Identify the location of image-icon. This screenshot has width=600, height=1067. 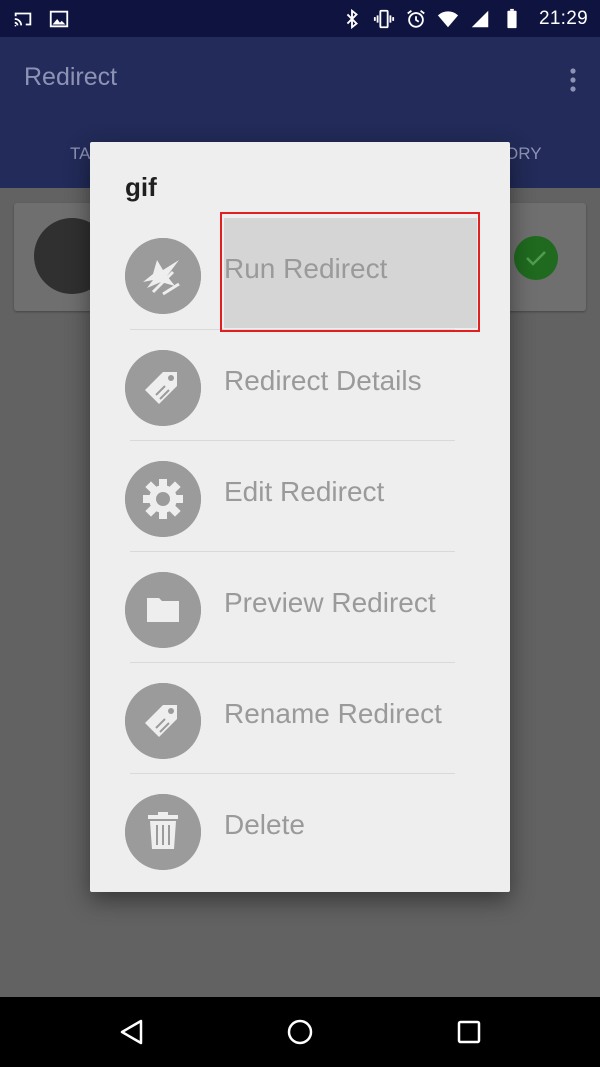
(59, 19).